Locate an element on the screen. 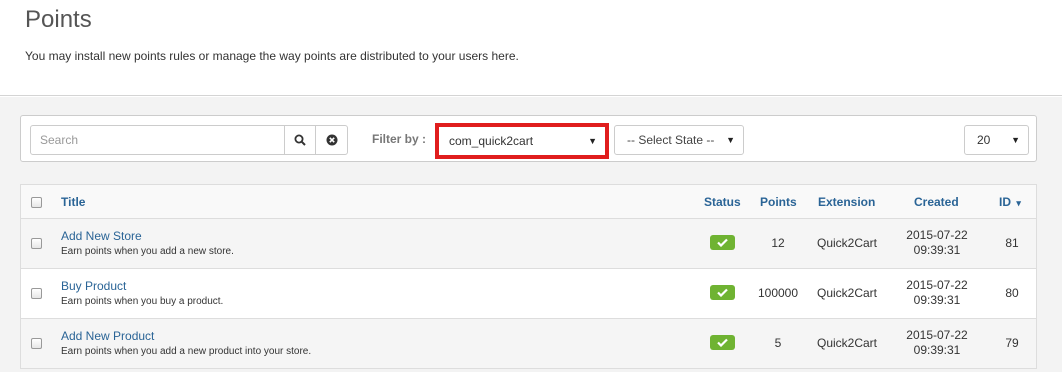  list-limit-value: 20 is located at coordinates (984, 140).